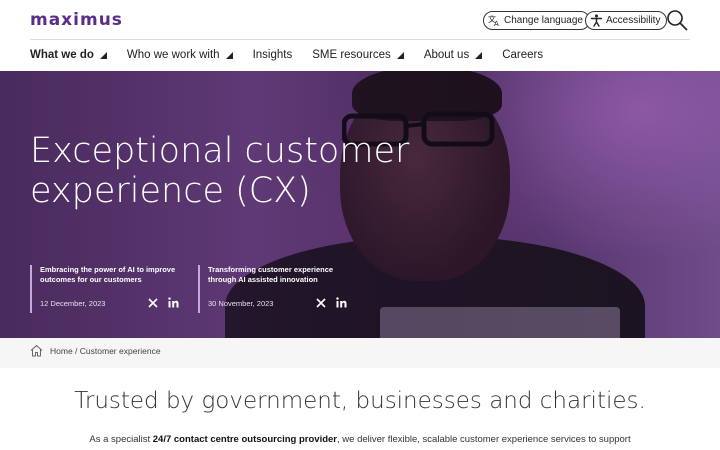  I want to click on nav-item-sme-resources: SME resources, so click(358, 55).